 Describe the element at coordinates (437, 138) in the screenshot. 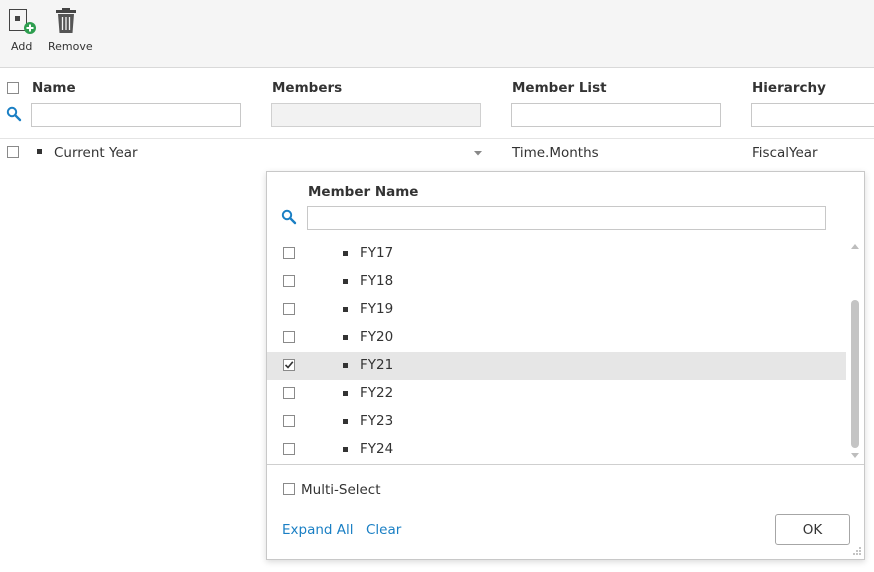

I see `header-divider` at that location.